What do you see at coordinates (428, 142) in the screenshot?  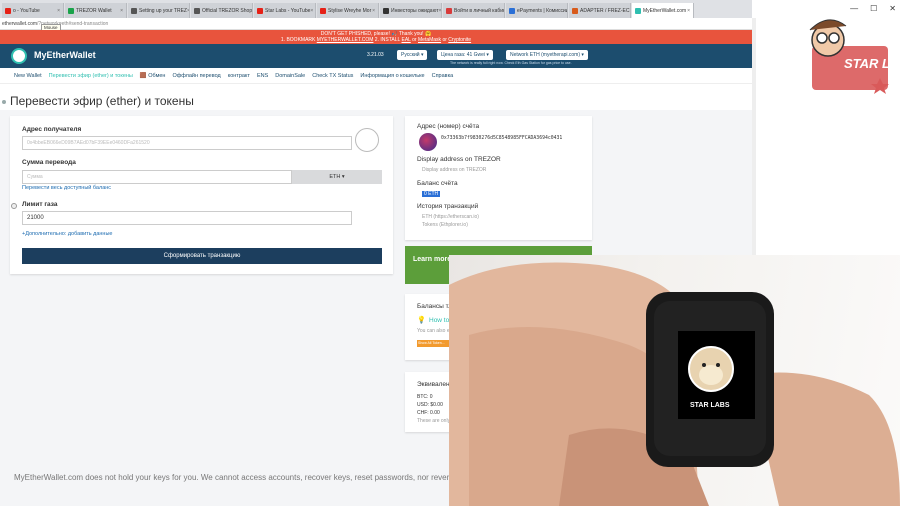 I see `account-identicon` at bounding box center [428, 142].